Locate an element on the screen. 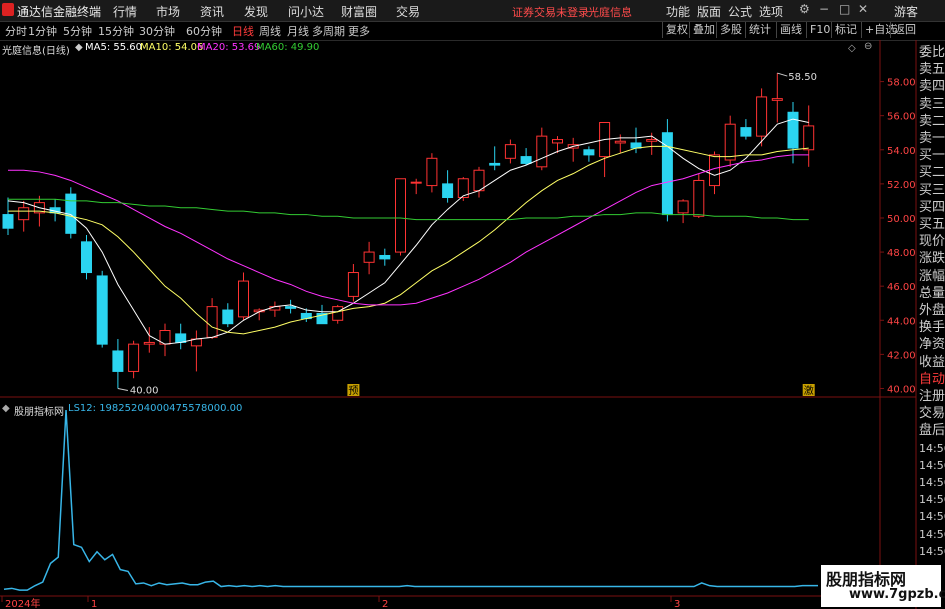 The width and height of the screenshot is (945, 609). watermark-url: www.7gpzb.com is located at coordinates (897, 594).